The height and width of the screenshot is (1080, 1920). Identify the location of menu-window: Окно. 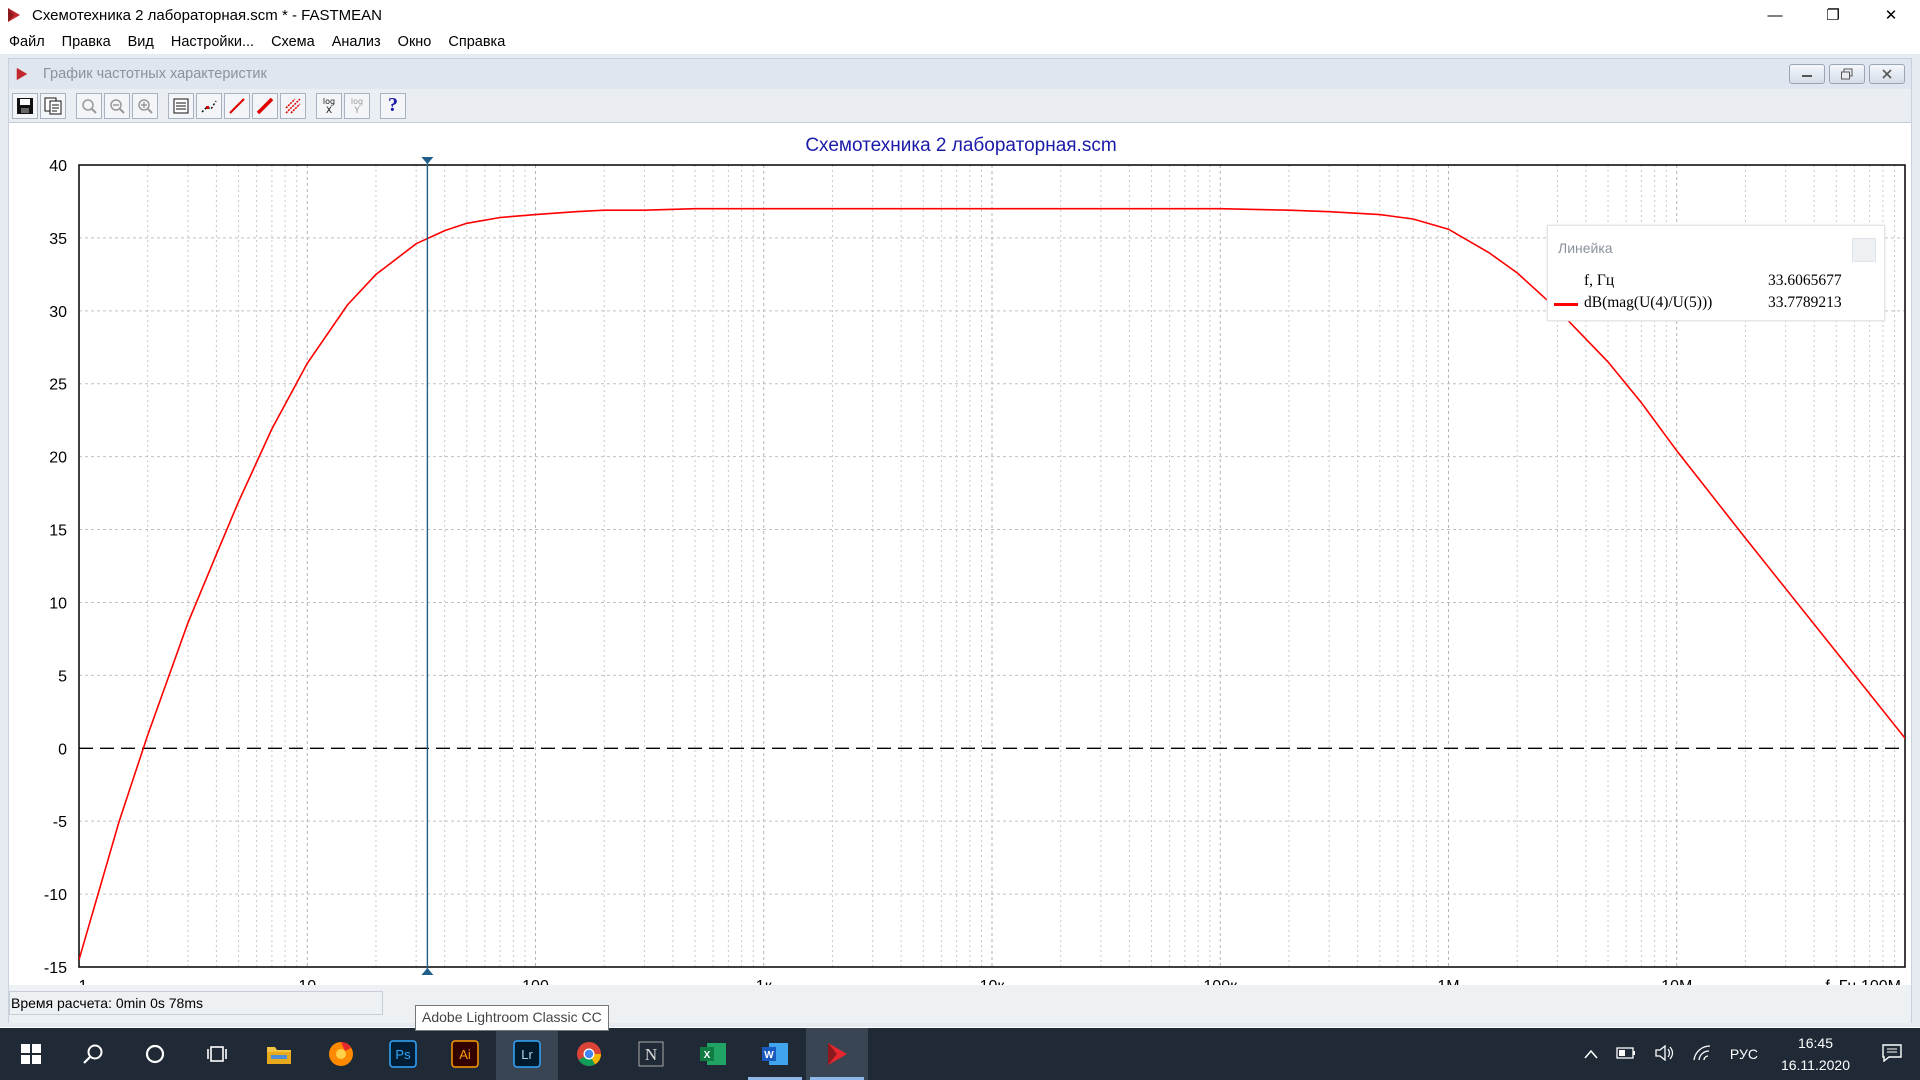
(414, 42).